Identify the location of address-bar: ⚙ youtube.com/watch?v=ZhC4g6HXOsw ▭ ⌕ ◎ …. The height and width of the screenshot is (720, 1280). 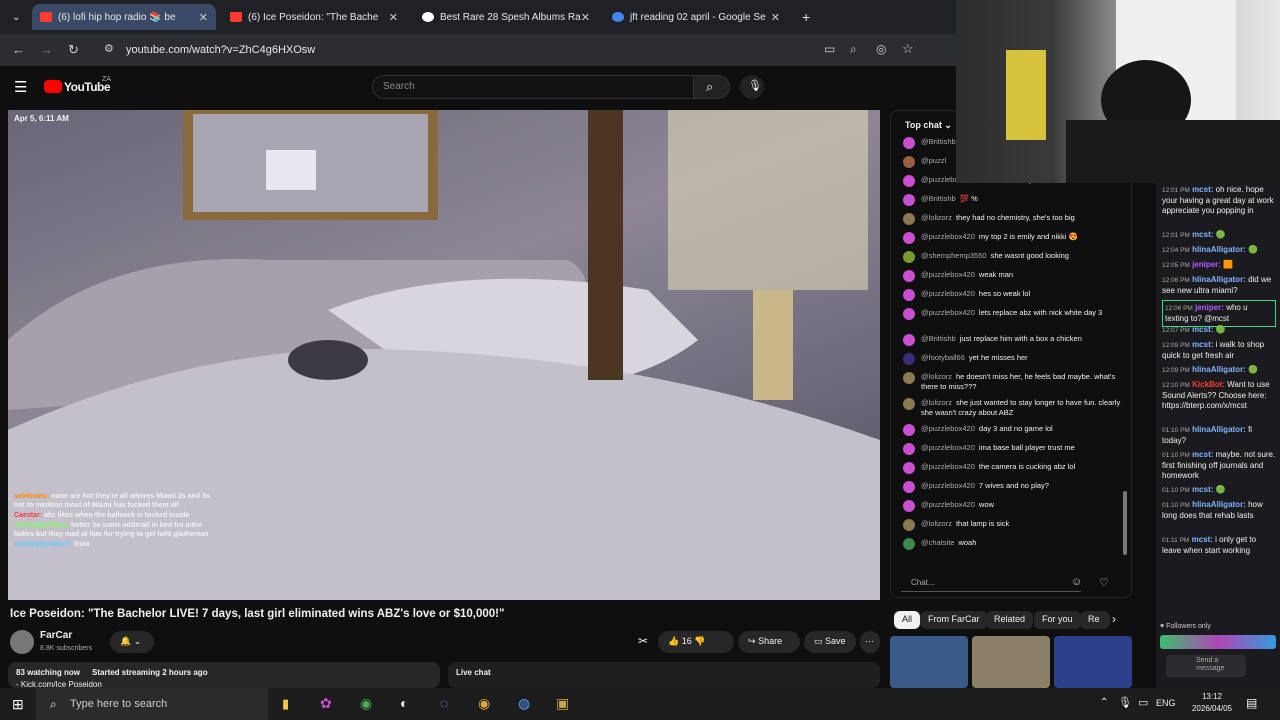
(506, 50).